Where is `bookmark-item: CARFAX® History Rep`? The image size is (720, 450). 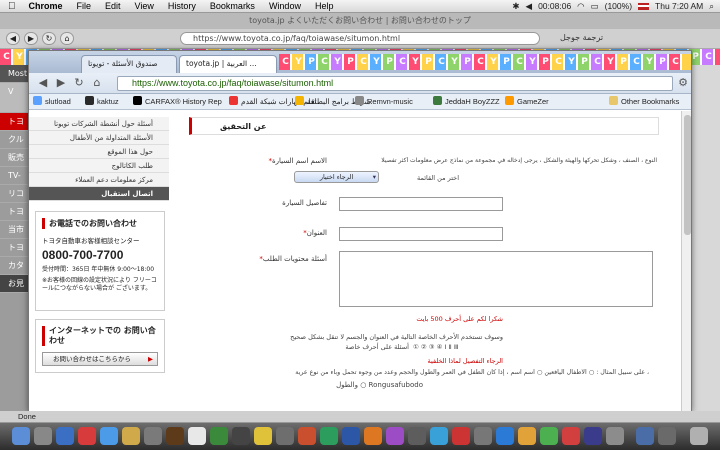
bookmark-item: CARFAX® History Rep is located at coordinates (177, 102).